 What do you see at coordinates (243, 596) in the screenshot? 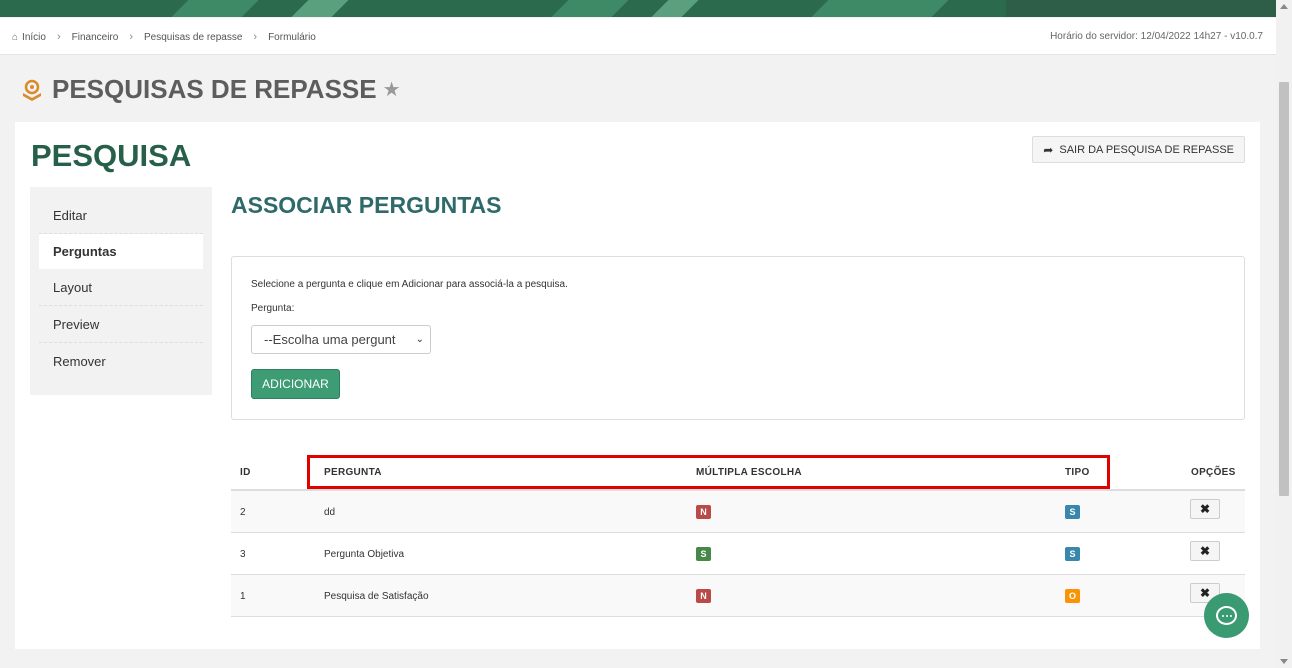
I see `cell-id: 1` at bounding box center [243, 596].